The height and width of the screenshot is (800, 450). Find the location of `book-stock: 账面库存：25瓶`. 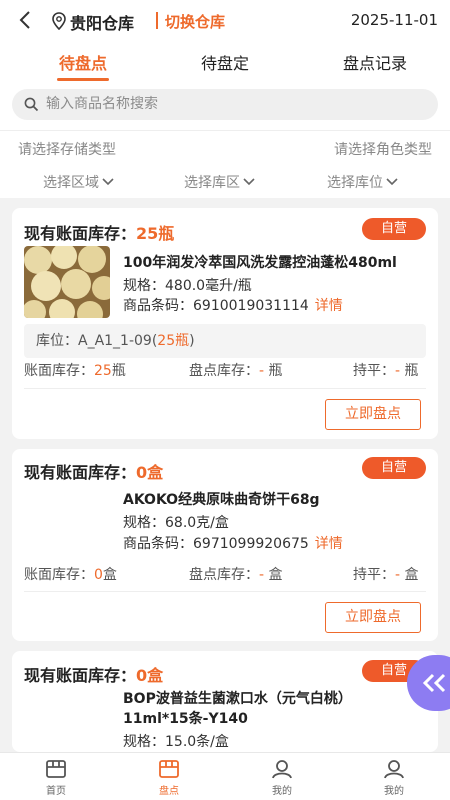

book-stock: 账面库存：25瓶 is located at coordinates (75, 370).